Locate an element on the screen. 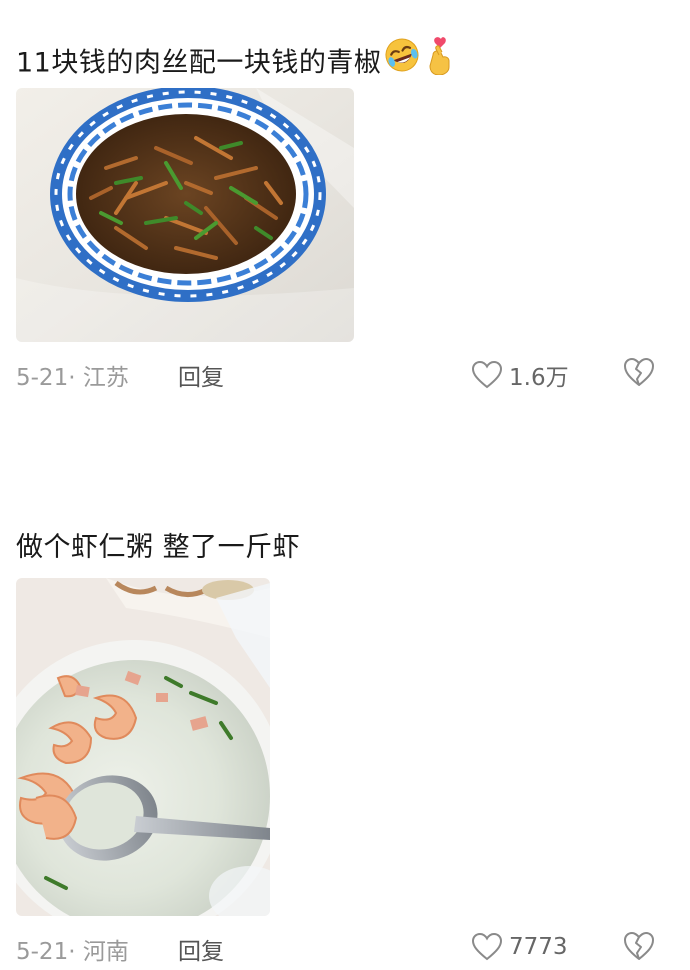 This screenshot has height=970, width=690. like-count: 7773 is located at coordinates (538, 947).